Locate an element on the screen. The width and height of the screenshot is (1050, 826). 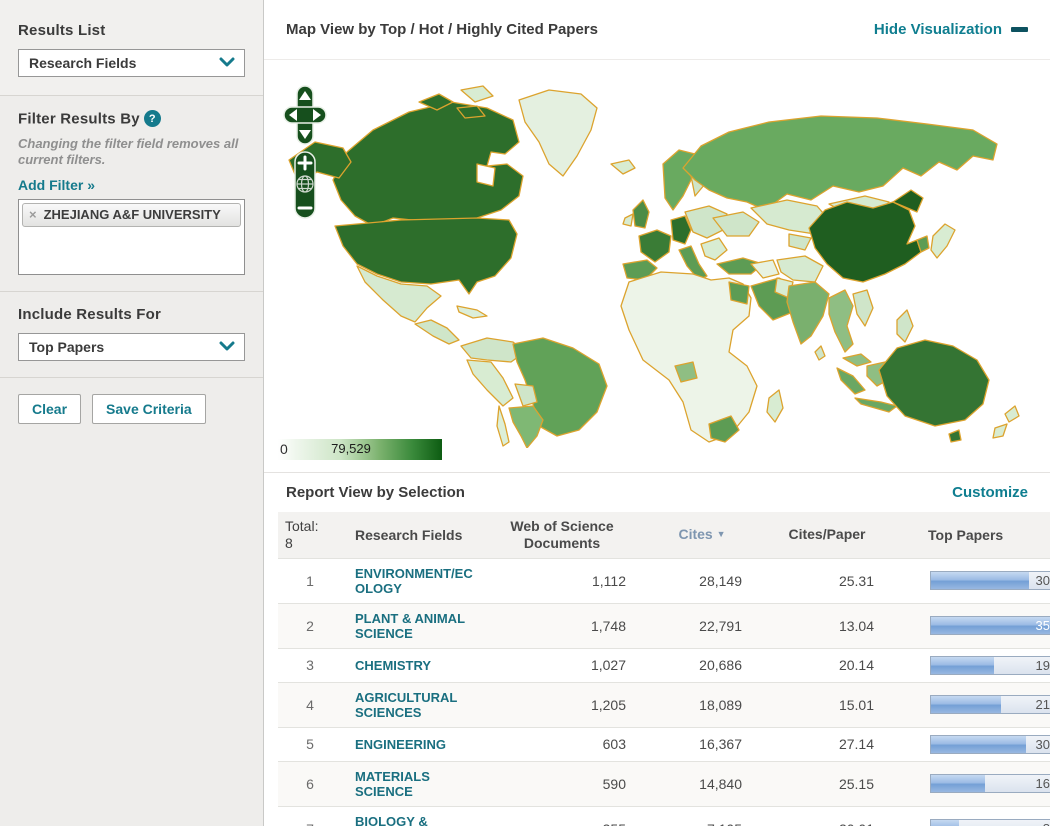
report-view-header: Report View by Selection Customize is located at coordinates (657, 492).